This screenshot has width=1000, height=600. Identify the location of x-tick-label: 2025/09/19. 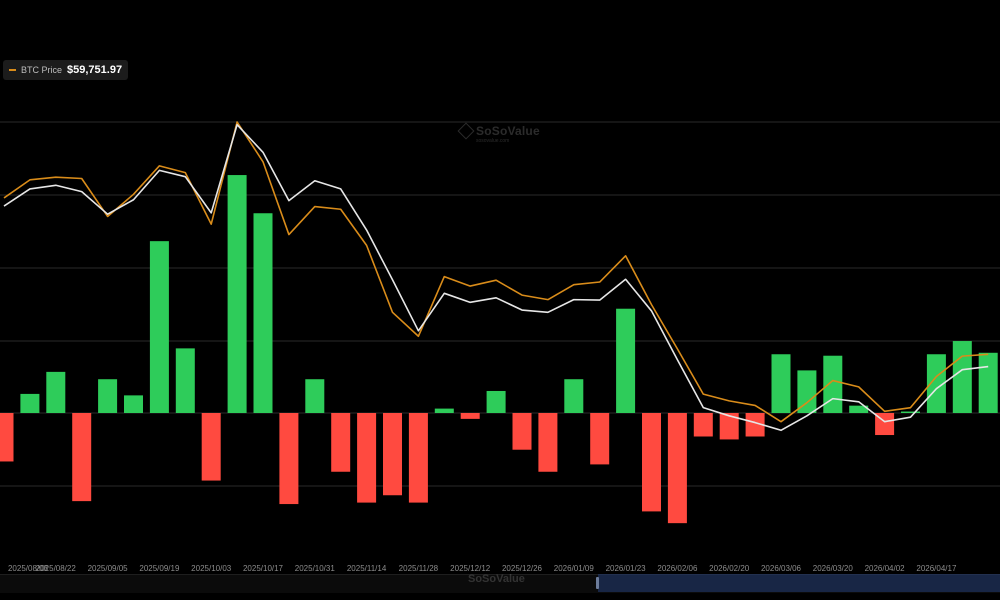
(159, 568).